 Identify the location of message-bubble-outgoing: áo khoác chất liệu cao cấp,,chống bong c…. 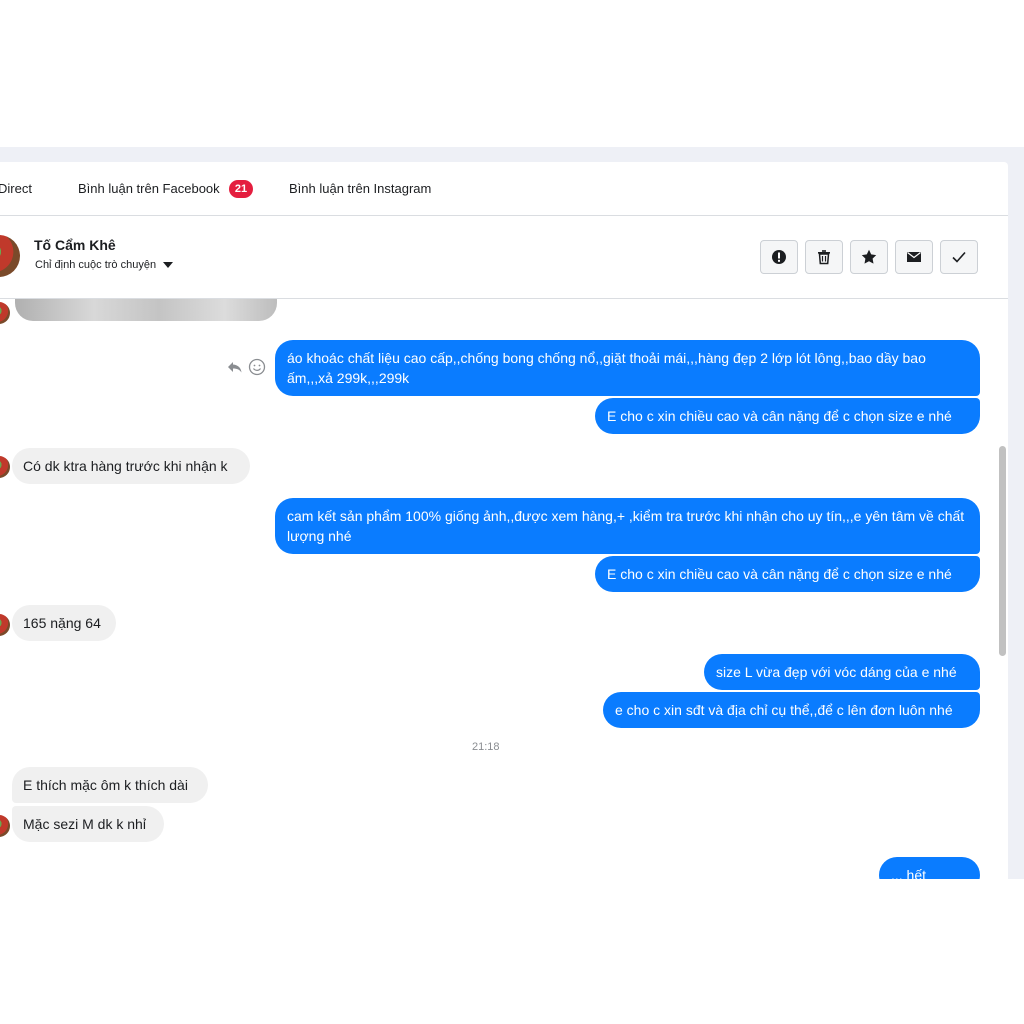
(627, 368).